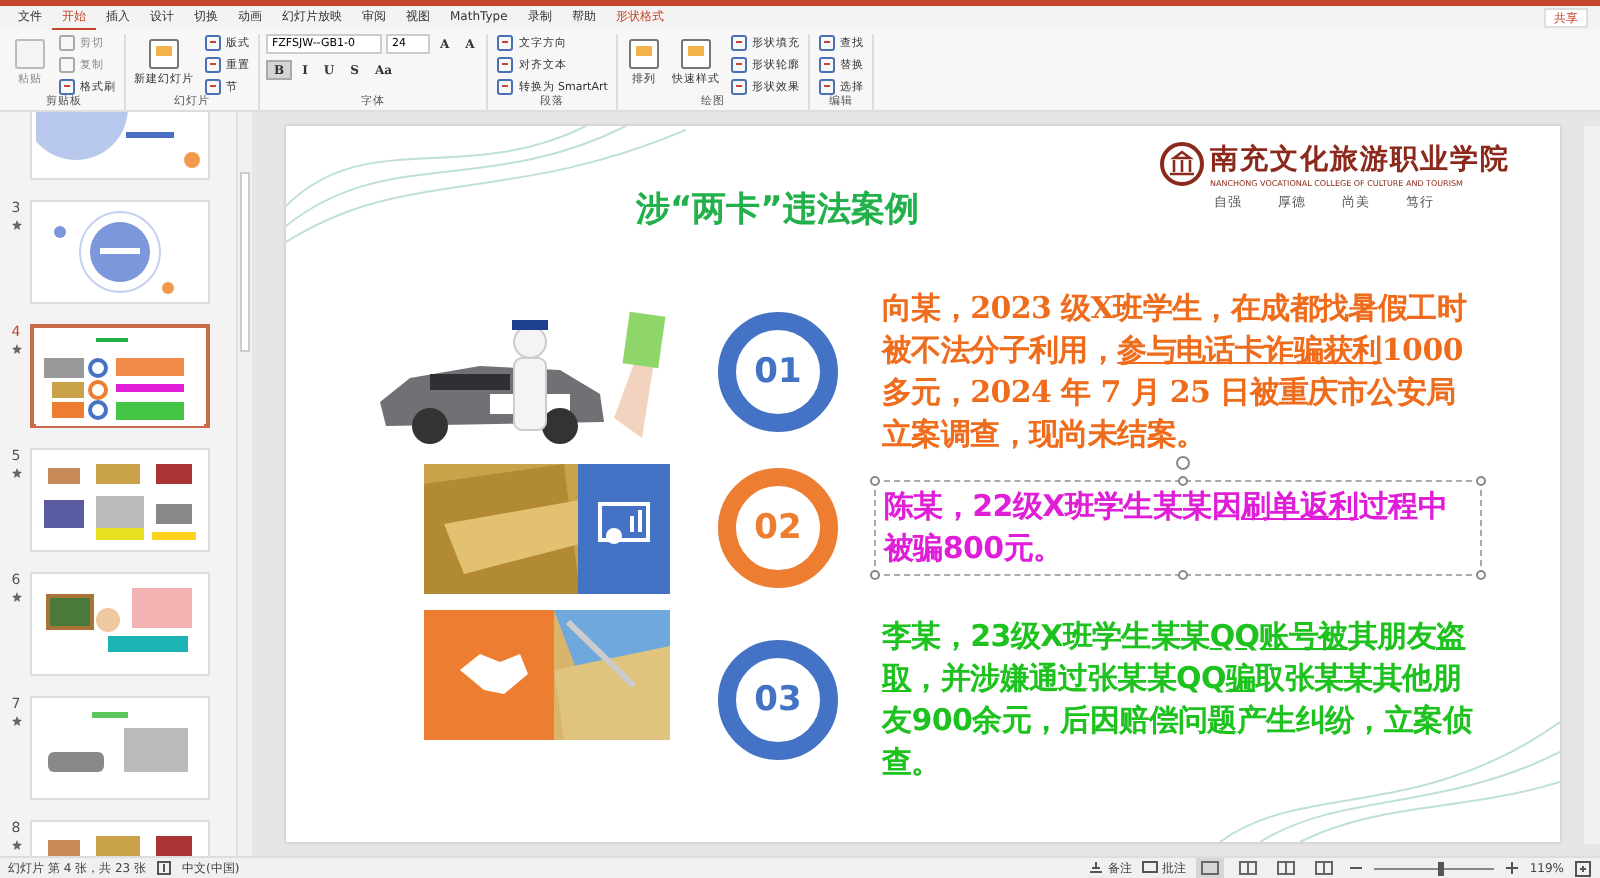 The height and width of the screenshot is (878, 1600). I want to click on case-text: 陈某，22级X班学生某某因刷单返利过程中被骗800元。, so click(1166, 528).